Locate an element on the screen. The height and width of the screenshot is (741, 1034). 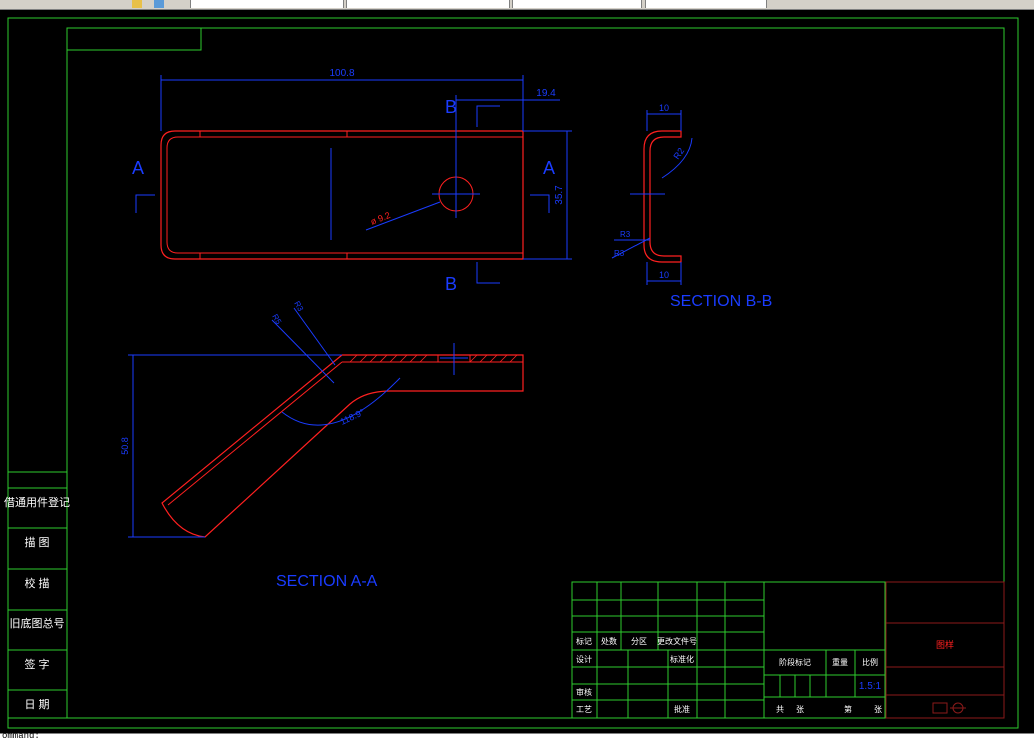
plate-outline is located at coordinates (342, 195).